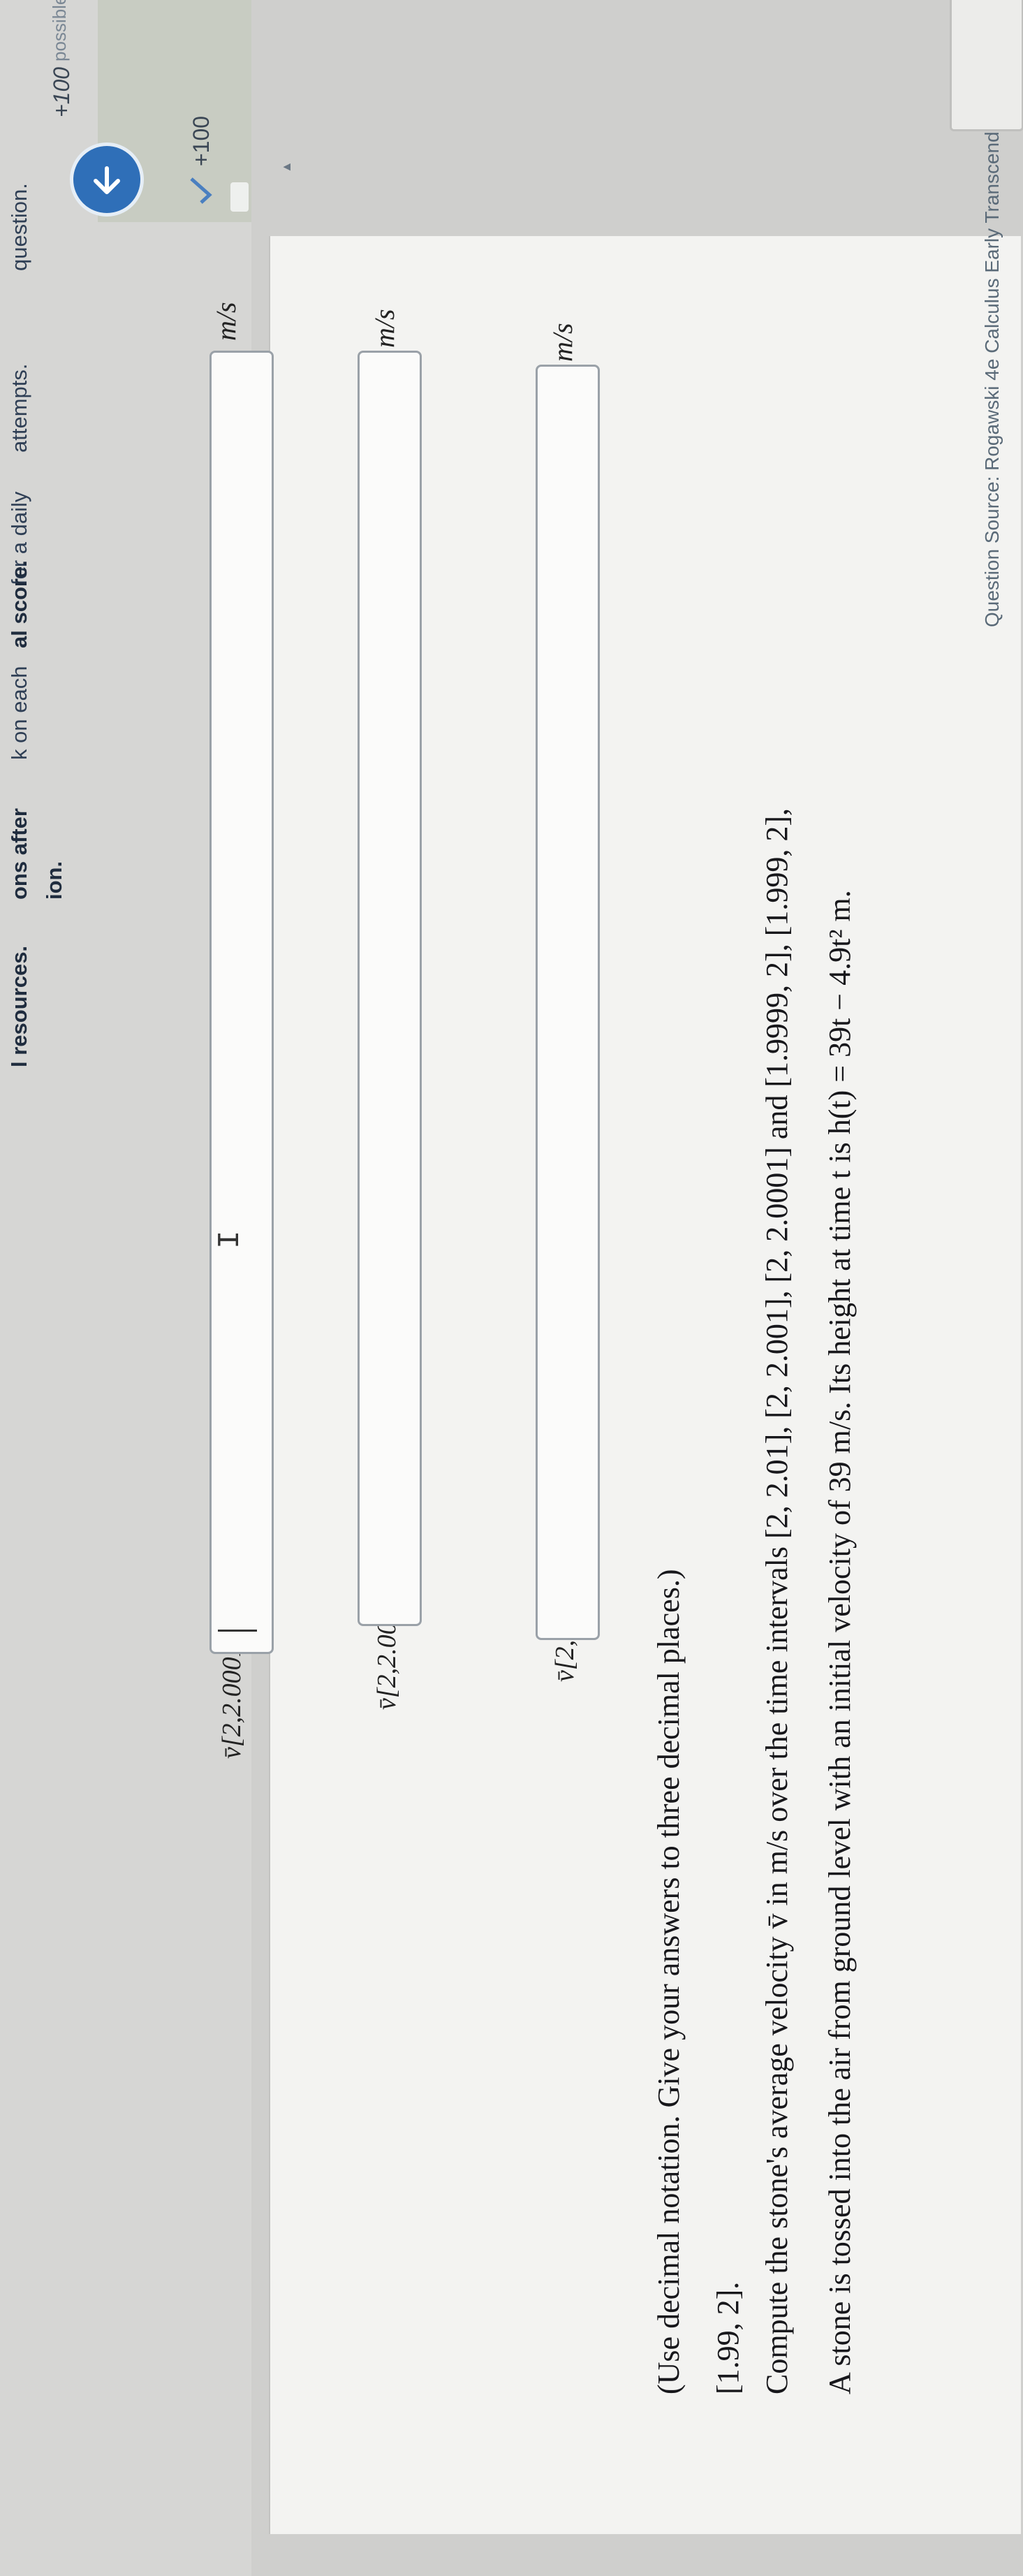  What do you see at coordinates (201, 140) in the screenshot?
I see `checked-score: +100` at bounding box center [201, 140].